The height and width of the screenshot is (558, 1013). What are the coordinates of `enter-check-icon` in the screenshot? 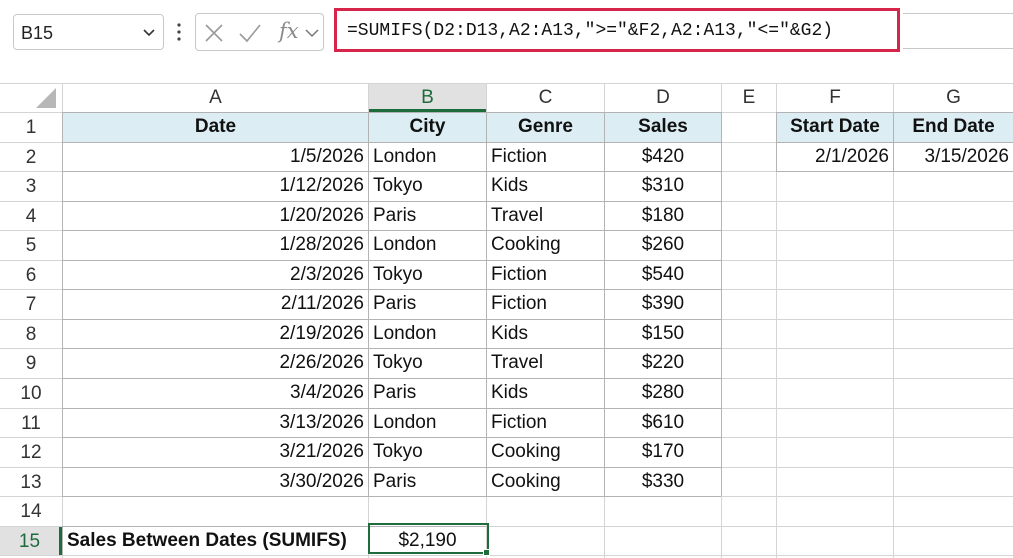 It's located at (250, 33).